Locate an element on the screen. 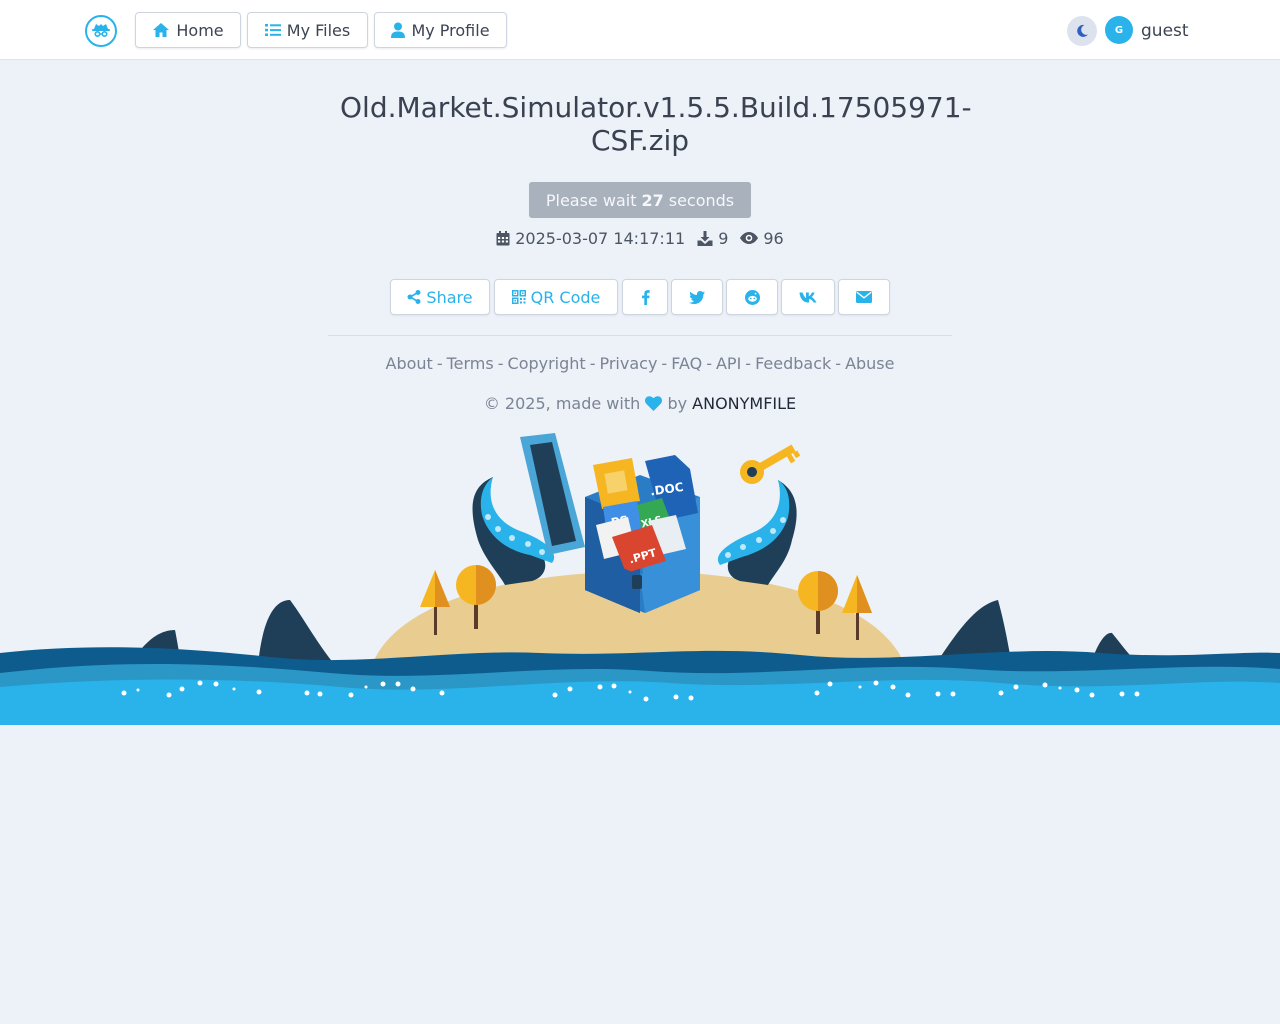 The width and height of the screenshot is (1280, 1024). brand-link: ANONYMFILE is located at coordinates (744, 403).